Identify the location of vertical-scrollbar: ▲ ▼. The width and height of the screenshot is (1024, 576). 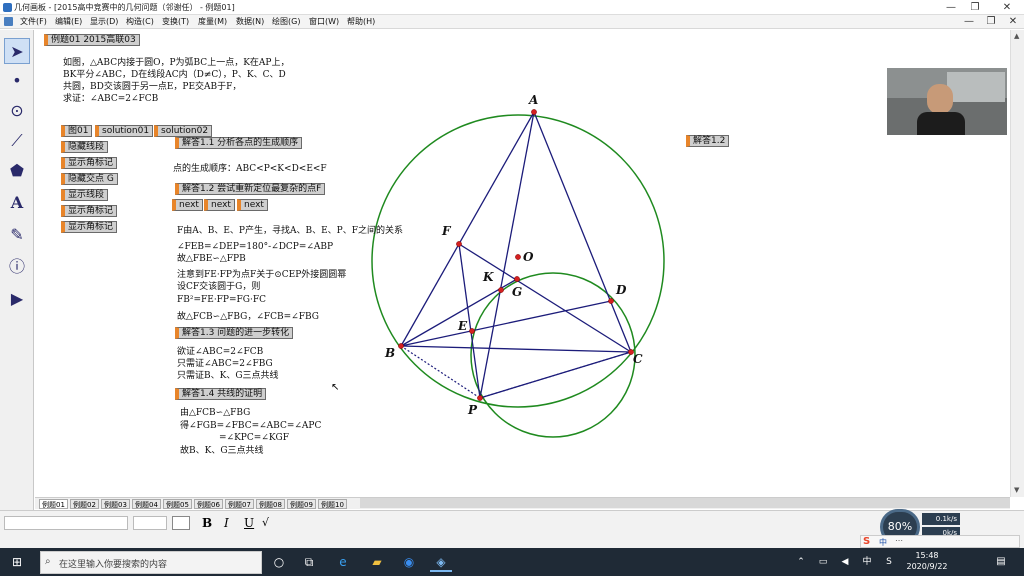
(1017, 263).